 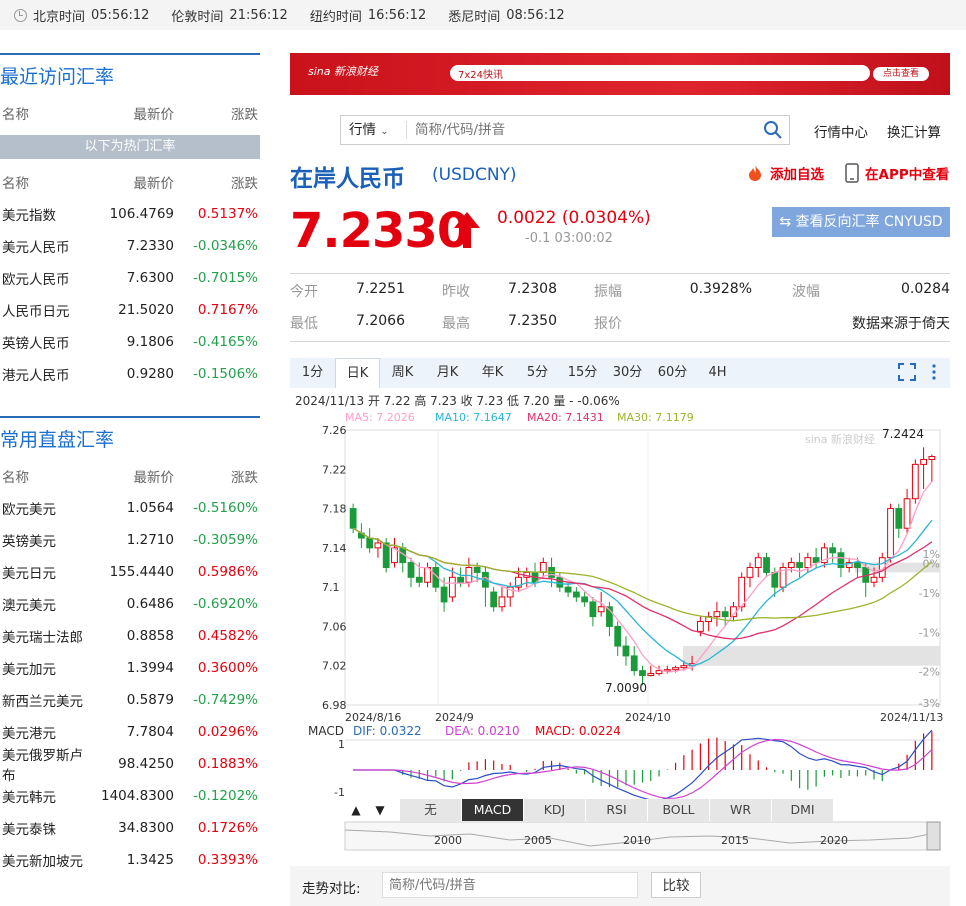 I want to click on rate-name: 英镑人民币, so click(x=45, y=342).